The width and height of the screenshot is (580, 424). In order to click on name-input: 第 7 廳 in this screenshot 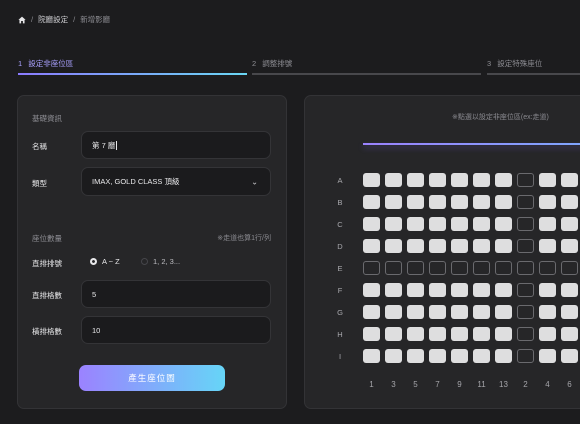, I will do `click(176, 145)`.